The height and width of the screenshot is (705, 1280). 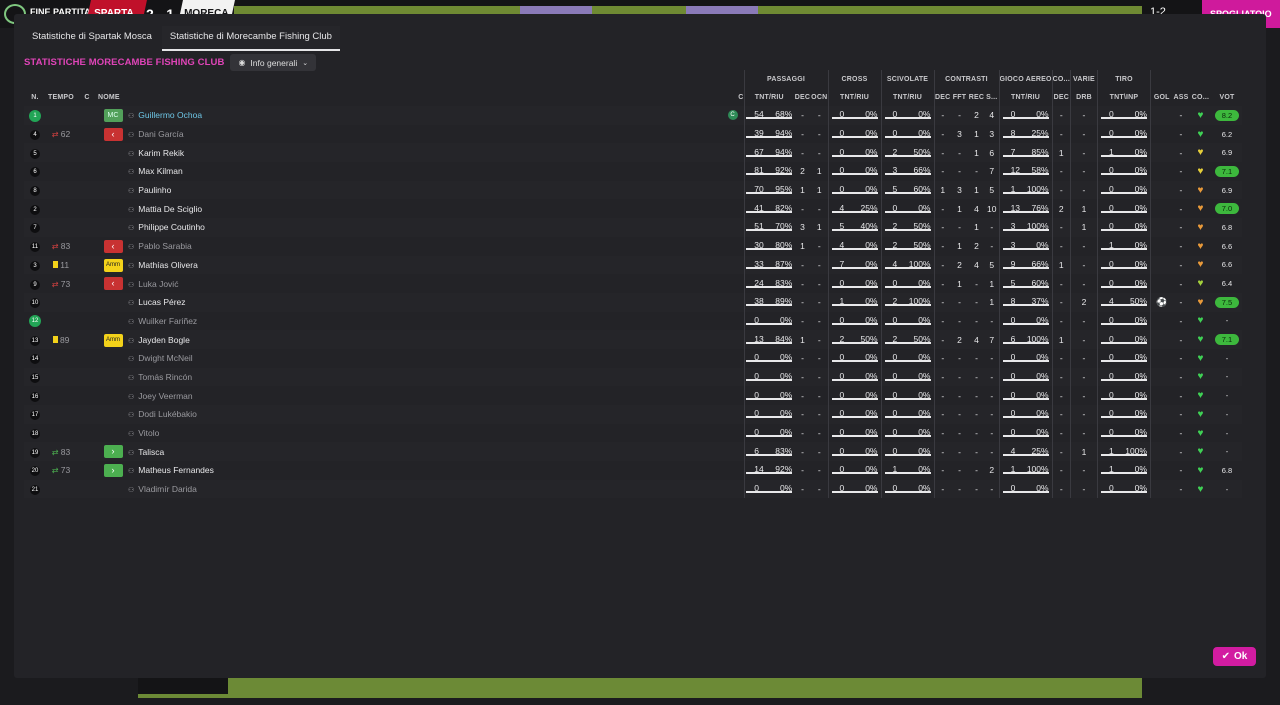 I want to click on tab-spartak-stats: Statistiche di Spartak Mosca, so click(x=92, y=38).